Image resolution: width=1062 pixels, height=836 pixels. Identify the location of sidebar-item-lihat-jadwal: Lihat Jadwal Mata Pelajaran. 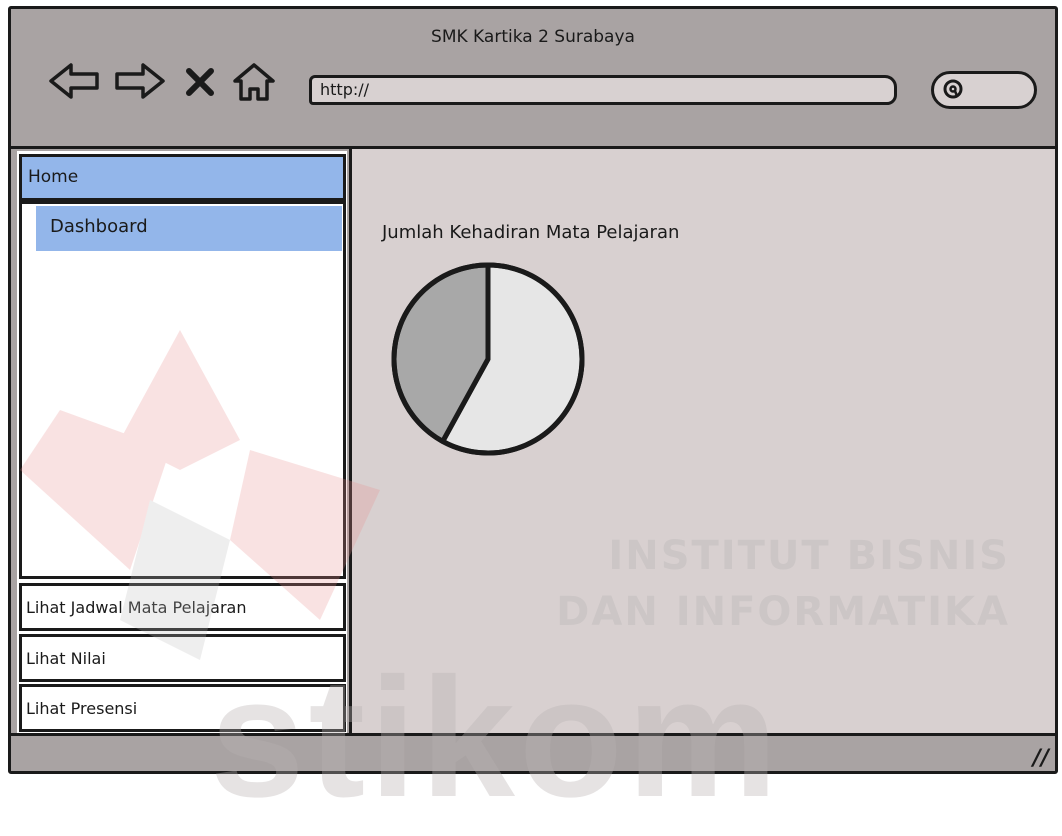
(182, 607).